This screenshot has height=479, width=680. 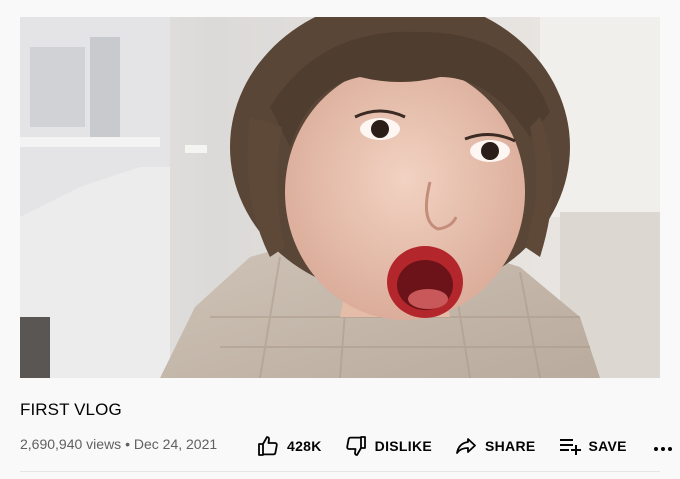 I want to click on more-actions-button, so click(x=663, y=446).